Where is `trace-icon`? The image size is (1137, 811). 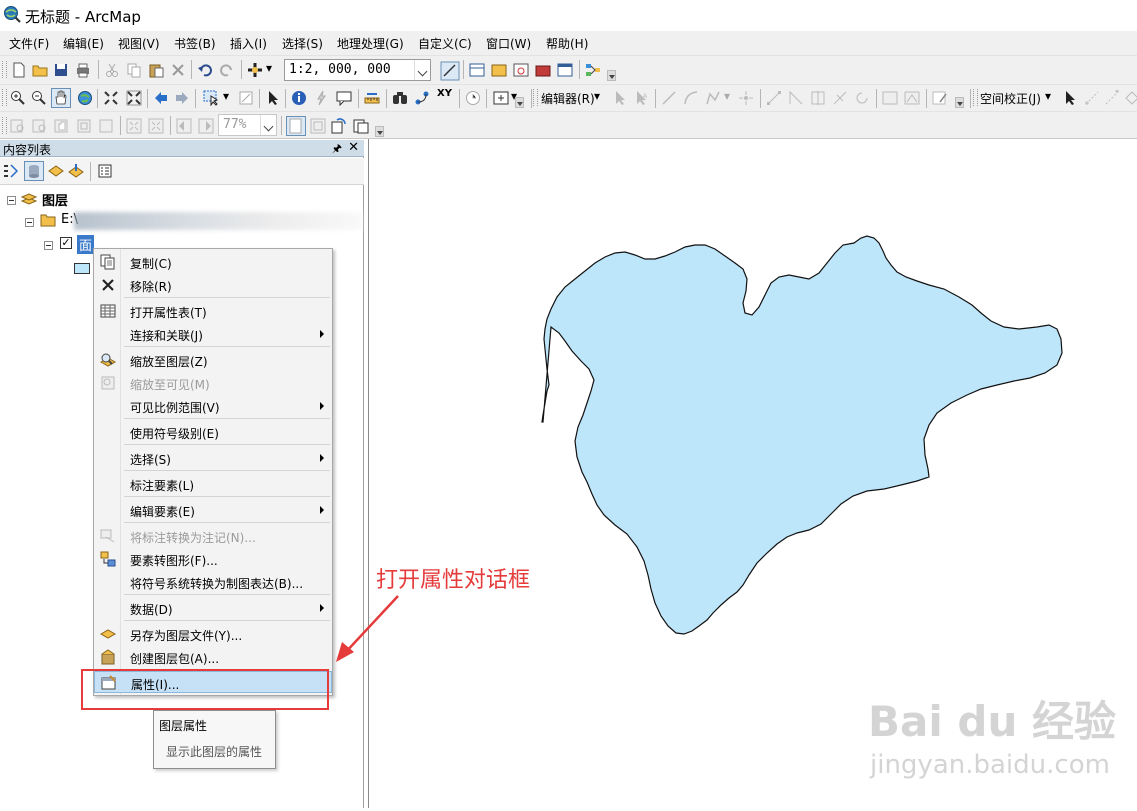
trace-icon is located at coordinates (713, 98).